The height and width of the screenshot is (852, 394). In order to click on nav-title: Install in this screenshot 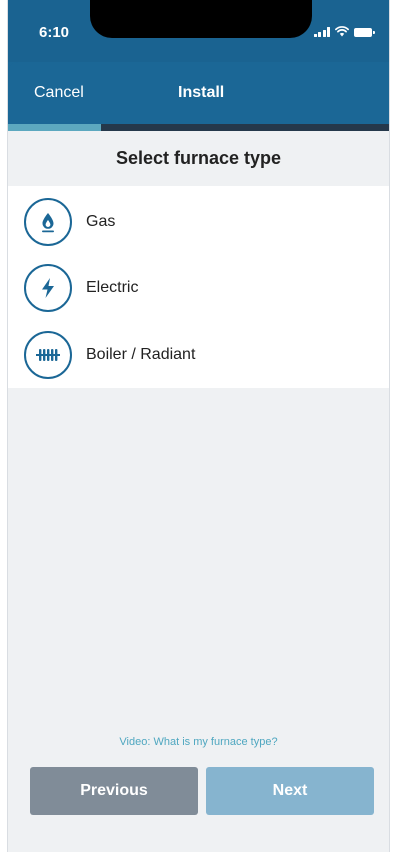, I will do `click(201, 92)`.